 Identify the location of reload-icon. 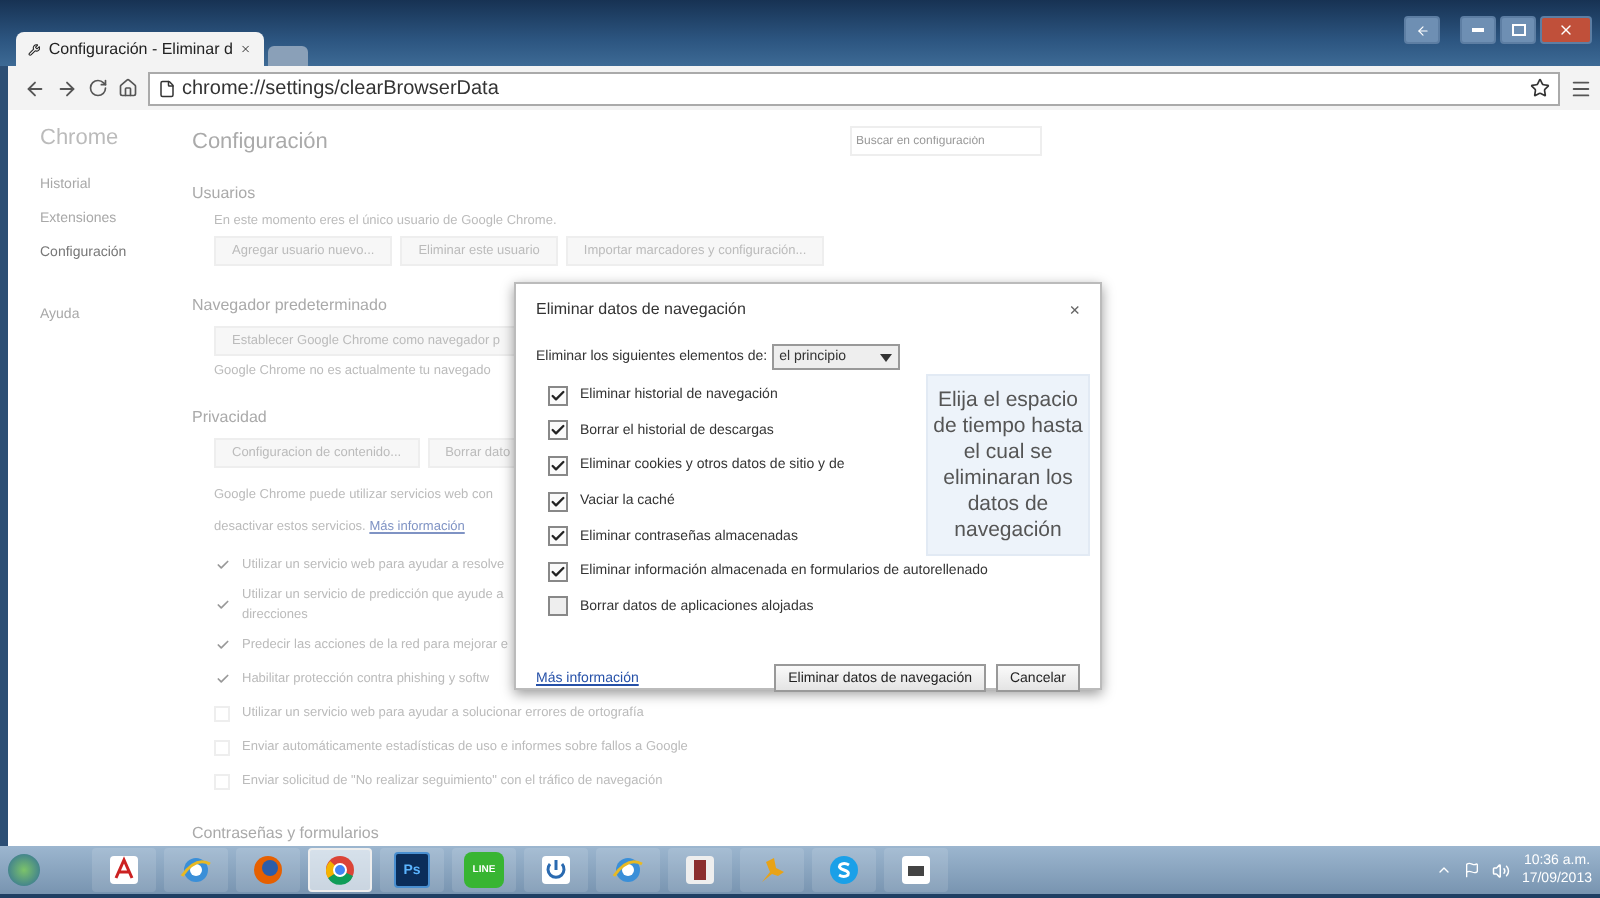
(98, 88).